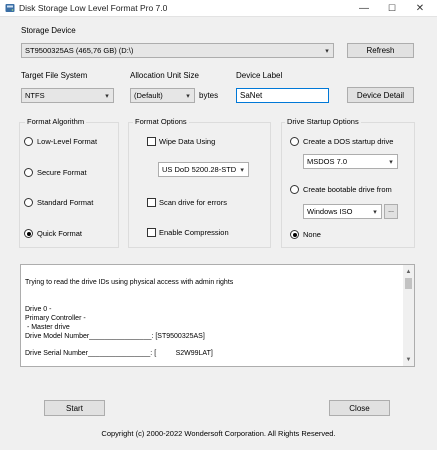  Describe the element at coordinates (380, 50) in the screenshot. I see `refresh-button: Refresh` at that location.